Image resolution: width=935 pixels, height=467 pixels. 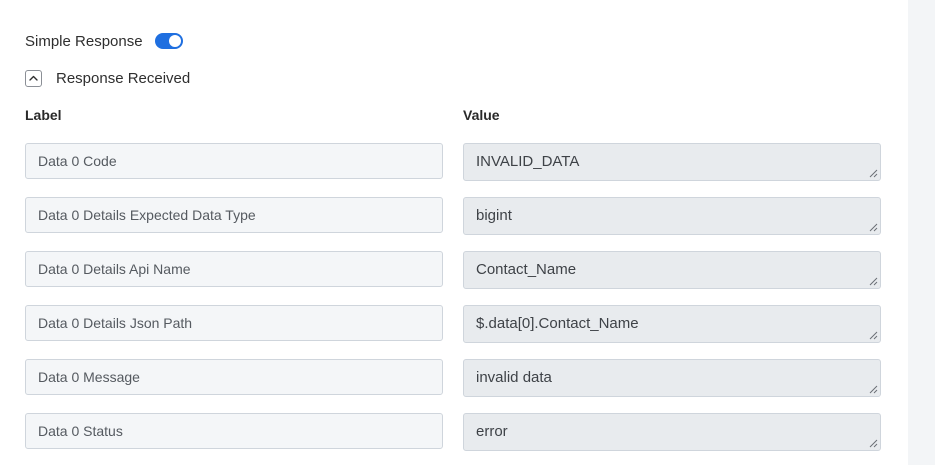 I want to click on simple-response-row: Simple Response, so click(x=104, y=41).